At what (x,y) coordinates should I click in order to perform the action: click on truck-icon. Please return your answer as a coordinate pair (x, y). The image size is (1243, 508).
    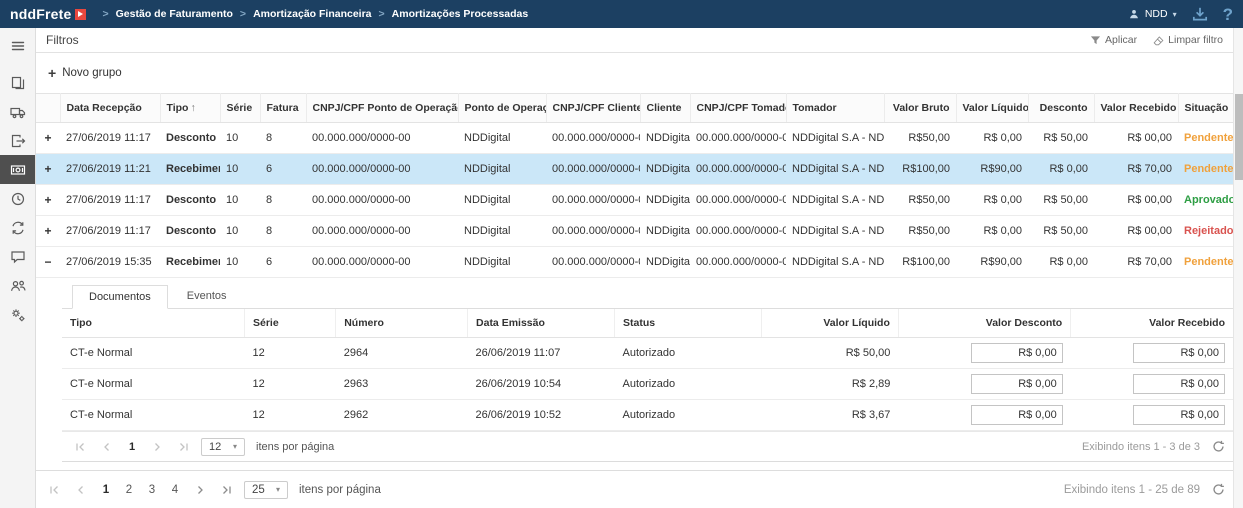
    Looking at the image, I should click on (17, 112).